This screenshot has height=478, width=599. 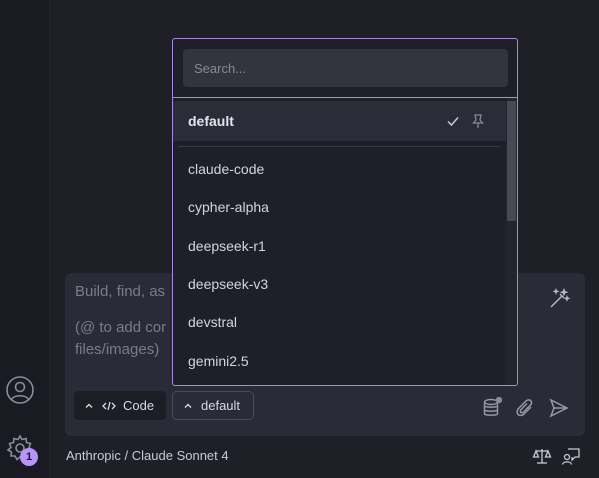 What do you see at coordinates (339, 284) in the screenshot?
I see `dropdown-item: deepseek-v3` at bounding box center [339, 284].